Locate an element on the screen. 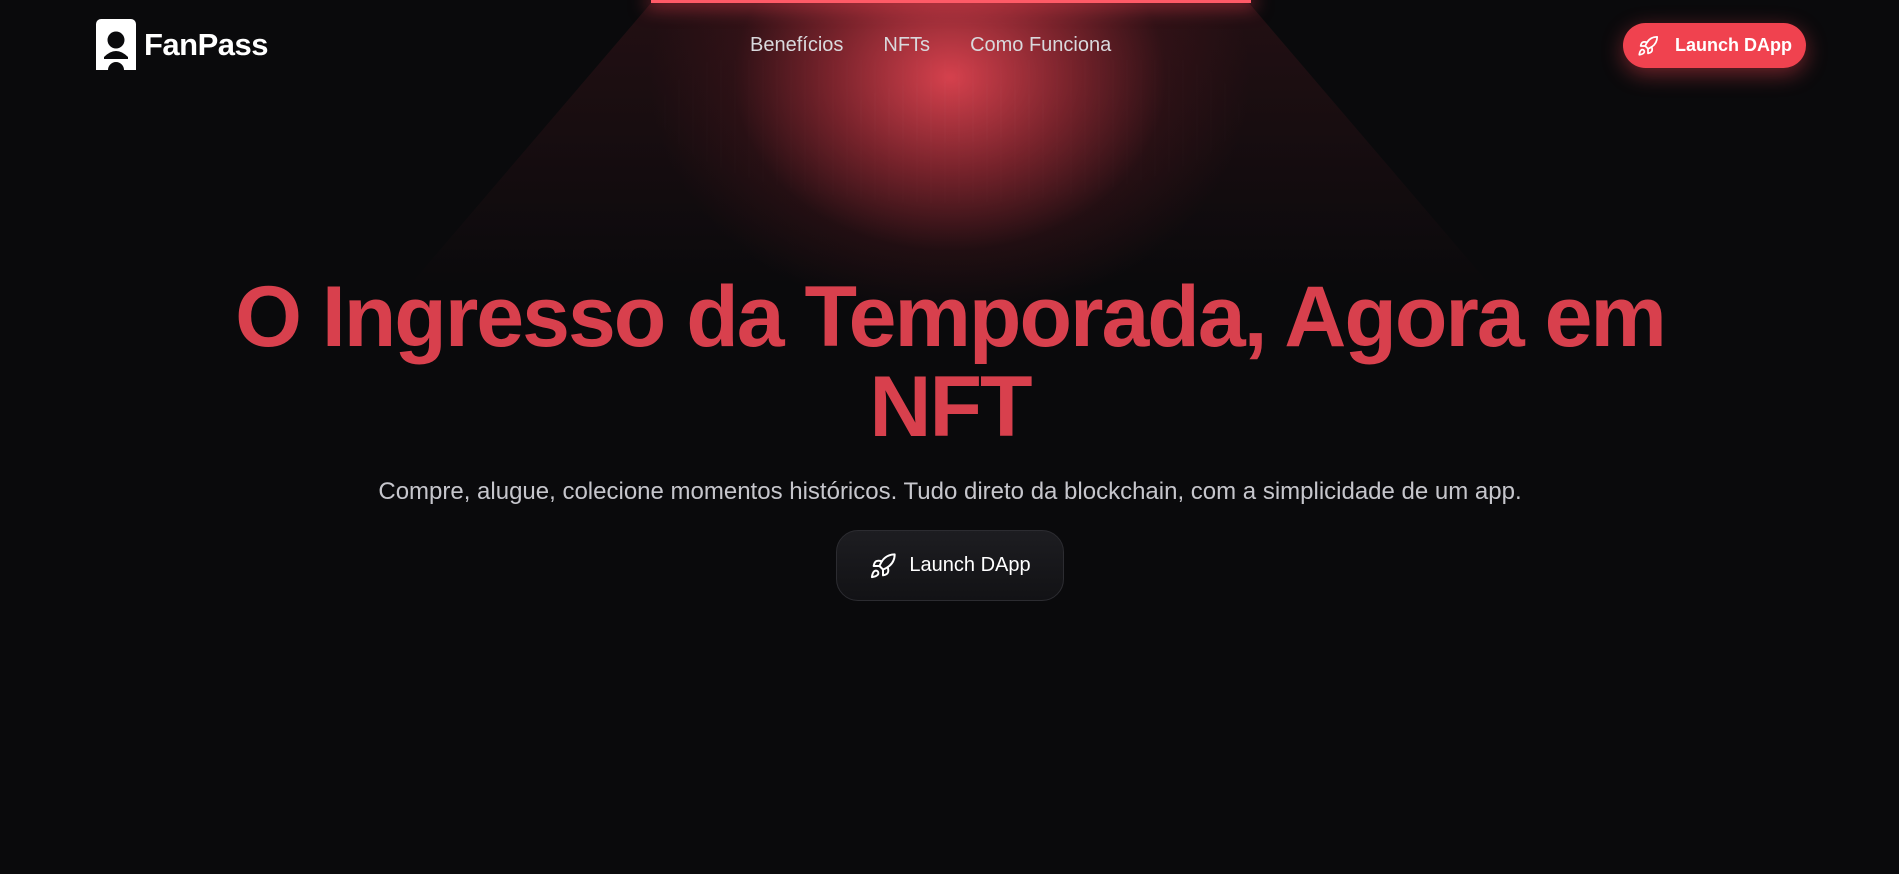 The image size is (1899, 874). brand-name: FanPass is located at coordinates (206, 44).